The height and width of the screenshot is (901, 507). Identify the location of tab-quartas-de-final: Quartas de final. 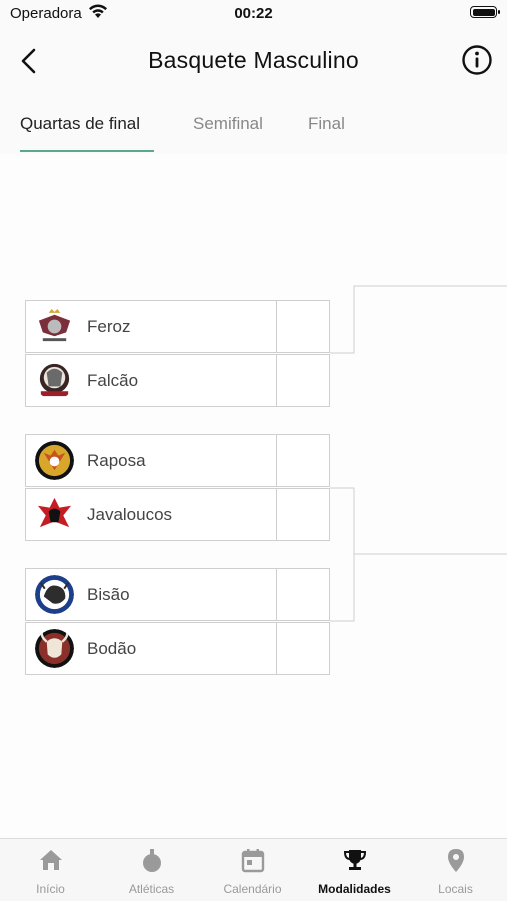
(80, 124).